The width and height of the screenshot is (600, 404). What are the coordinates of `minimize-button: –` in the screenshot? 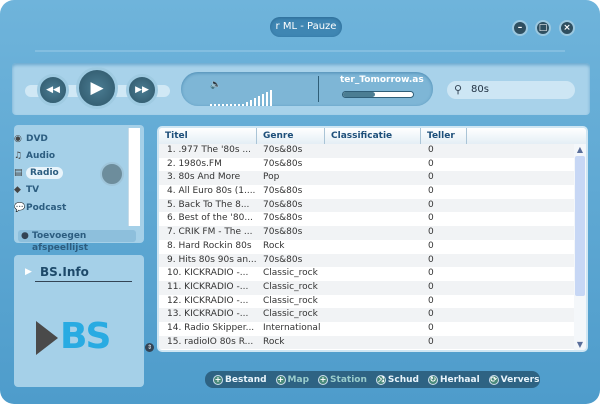 It's located at (520, 28).